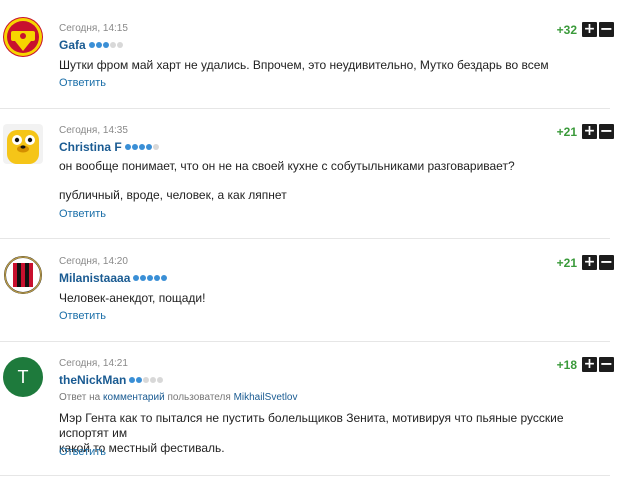  Describe the element at coordinates (319, 298) in the screenshot. I see `comment-text: Человек-анекдот, пощади!` at that location.